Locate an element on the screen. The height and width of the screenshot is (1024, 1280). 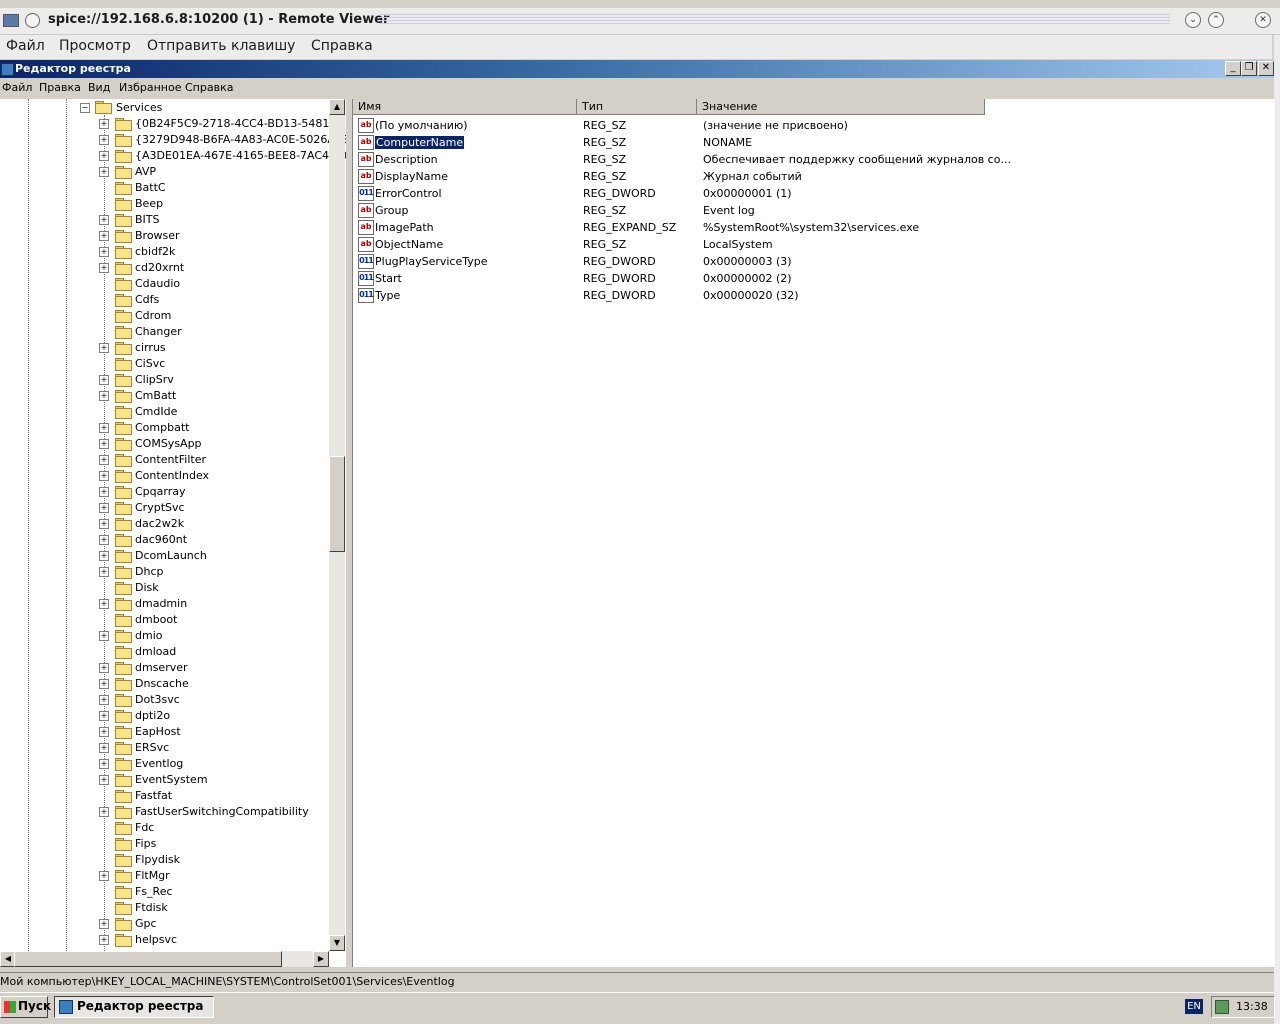
taskbar: Пуск Редактор реестра EN 13:38 is located at coordinates (637, 1006).